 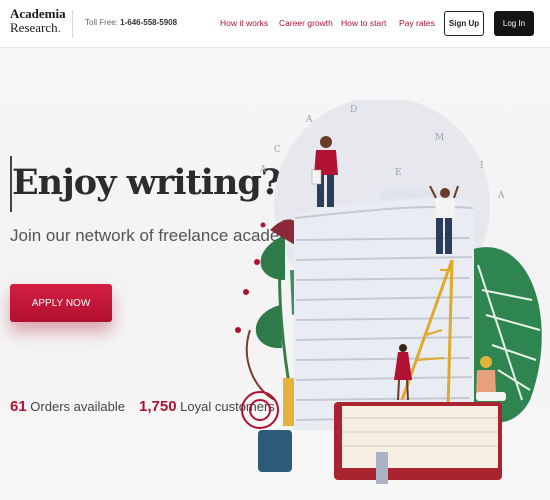 I want to click on logo: Academia Research., so click(x=38, y=21).